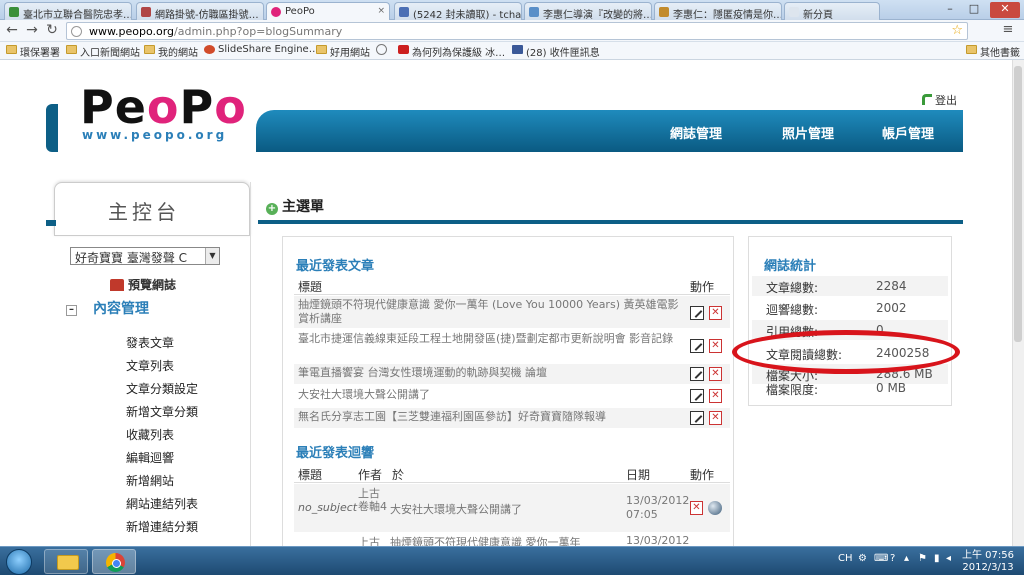  Describe the element at coordinates (948, 558) in the screenshot. I see `volume-icon: ◂` at that location.